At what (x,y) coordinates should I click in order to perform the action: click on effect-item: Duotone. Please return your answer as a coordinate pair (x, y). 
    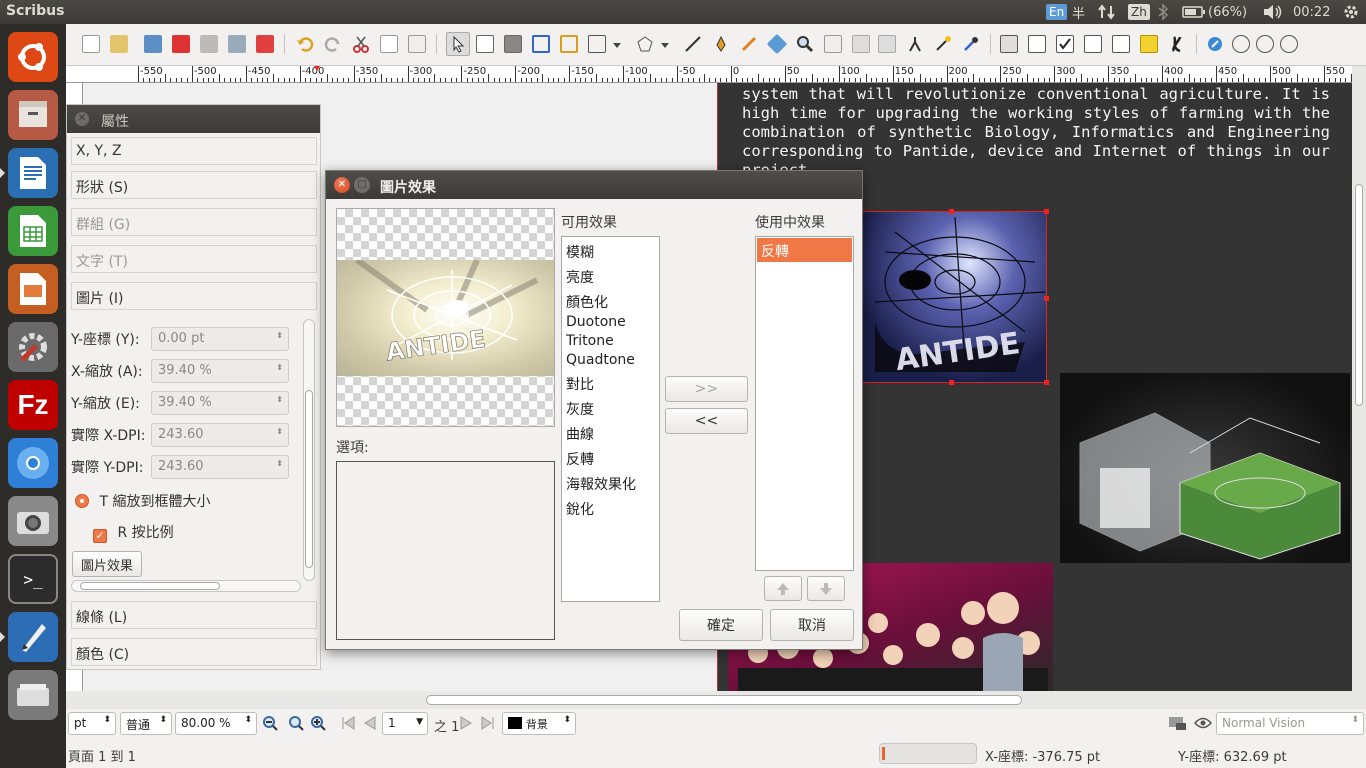
    Looking at the image, I should click on (596, 322).